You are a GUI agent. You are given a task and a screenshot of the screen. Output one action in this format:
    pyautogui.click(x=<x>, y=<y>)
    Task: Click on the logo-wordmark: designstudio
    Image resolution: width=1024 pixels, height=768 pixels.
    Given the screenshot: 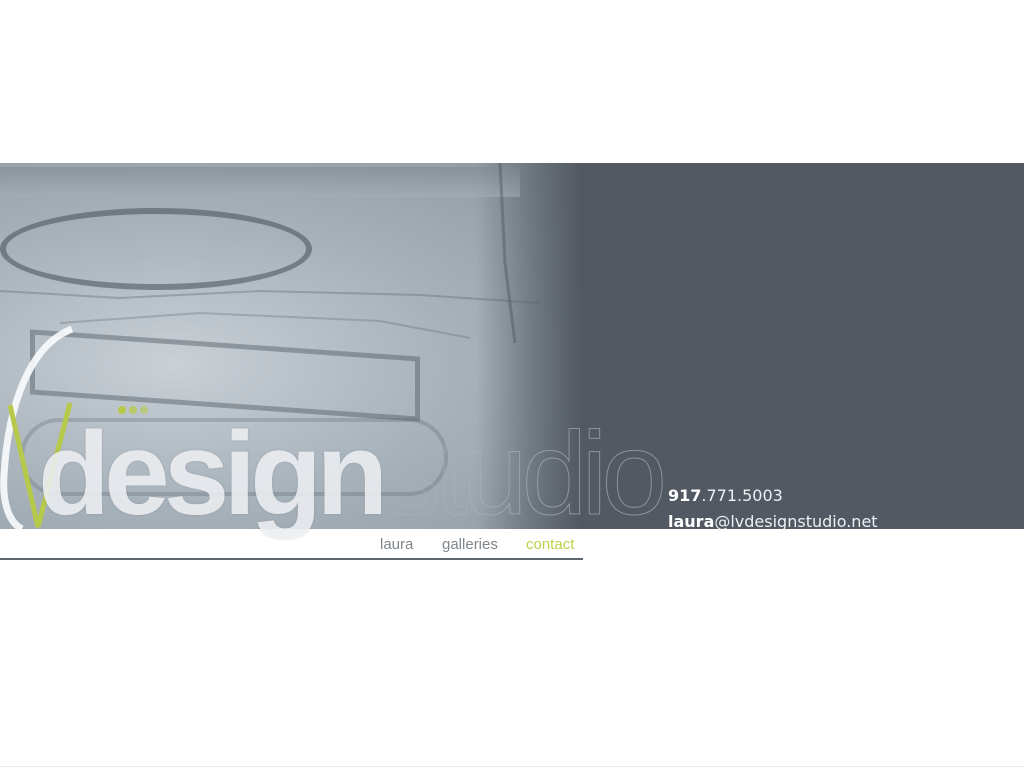 What is the action you would take?
    pyautogui.click(x=353, y=474)
    